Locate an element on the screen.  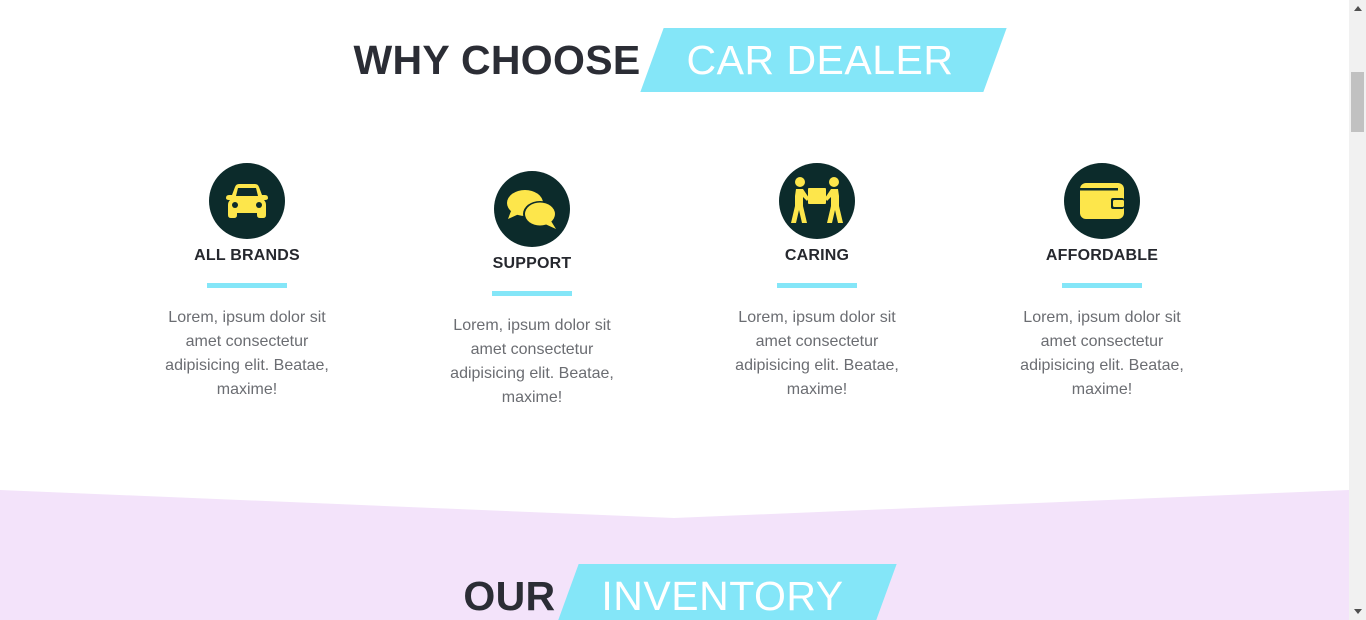
why-title-dark: WHY CHOOSE is located at coordinates (497, 59).